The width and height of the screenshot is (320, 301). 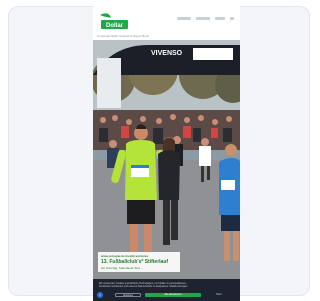 I want to click on info-icon: i, so click(x=100, y=295).